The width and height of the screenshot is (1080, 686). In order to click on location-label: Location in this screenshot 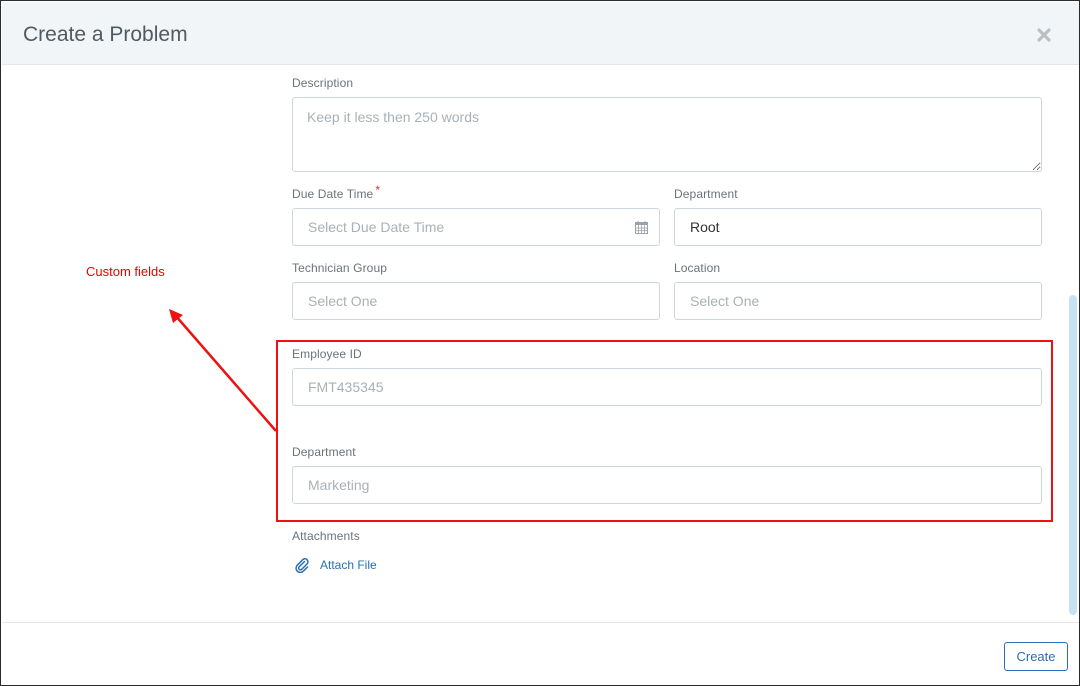, I will do `click(697, 268)`.